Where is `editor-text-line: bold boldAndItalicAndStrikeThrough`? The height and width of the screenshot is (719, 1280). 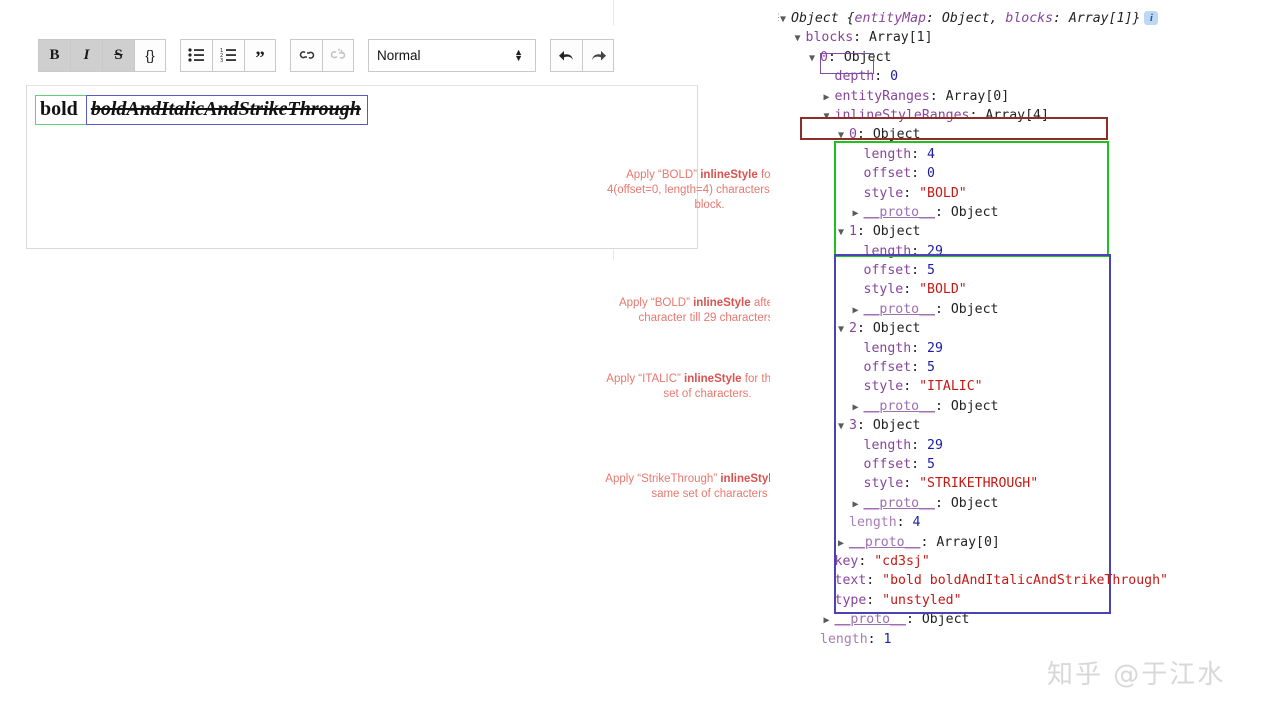
editor-text-line: bold boldAndItalicAndStrikeThrough is located at coordinates (201, 110).